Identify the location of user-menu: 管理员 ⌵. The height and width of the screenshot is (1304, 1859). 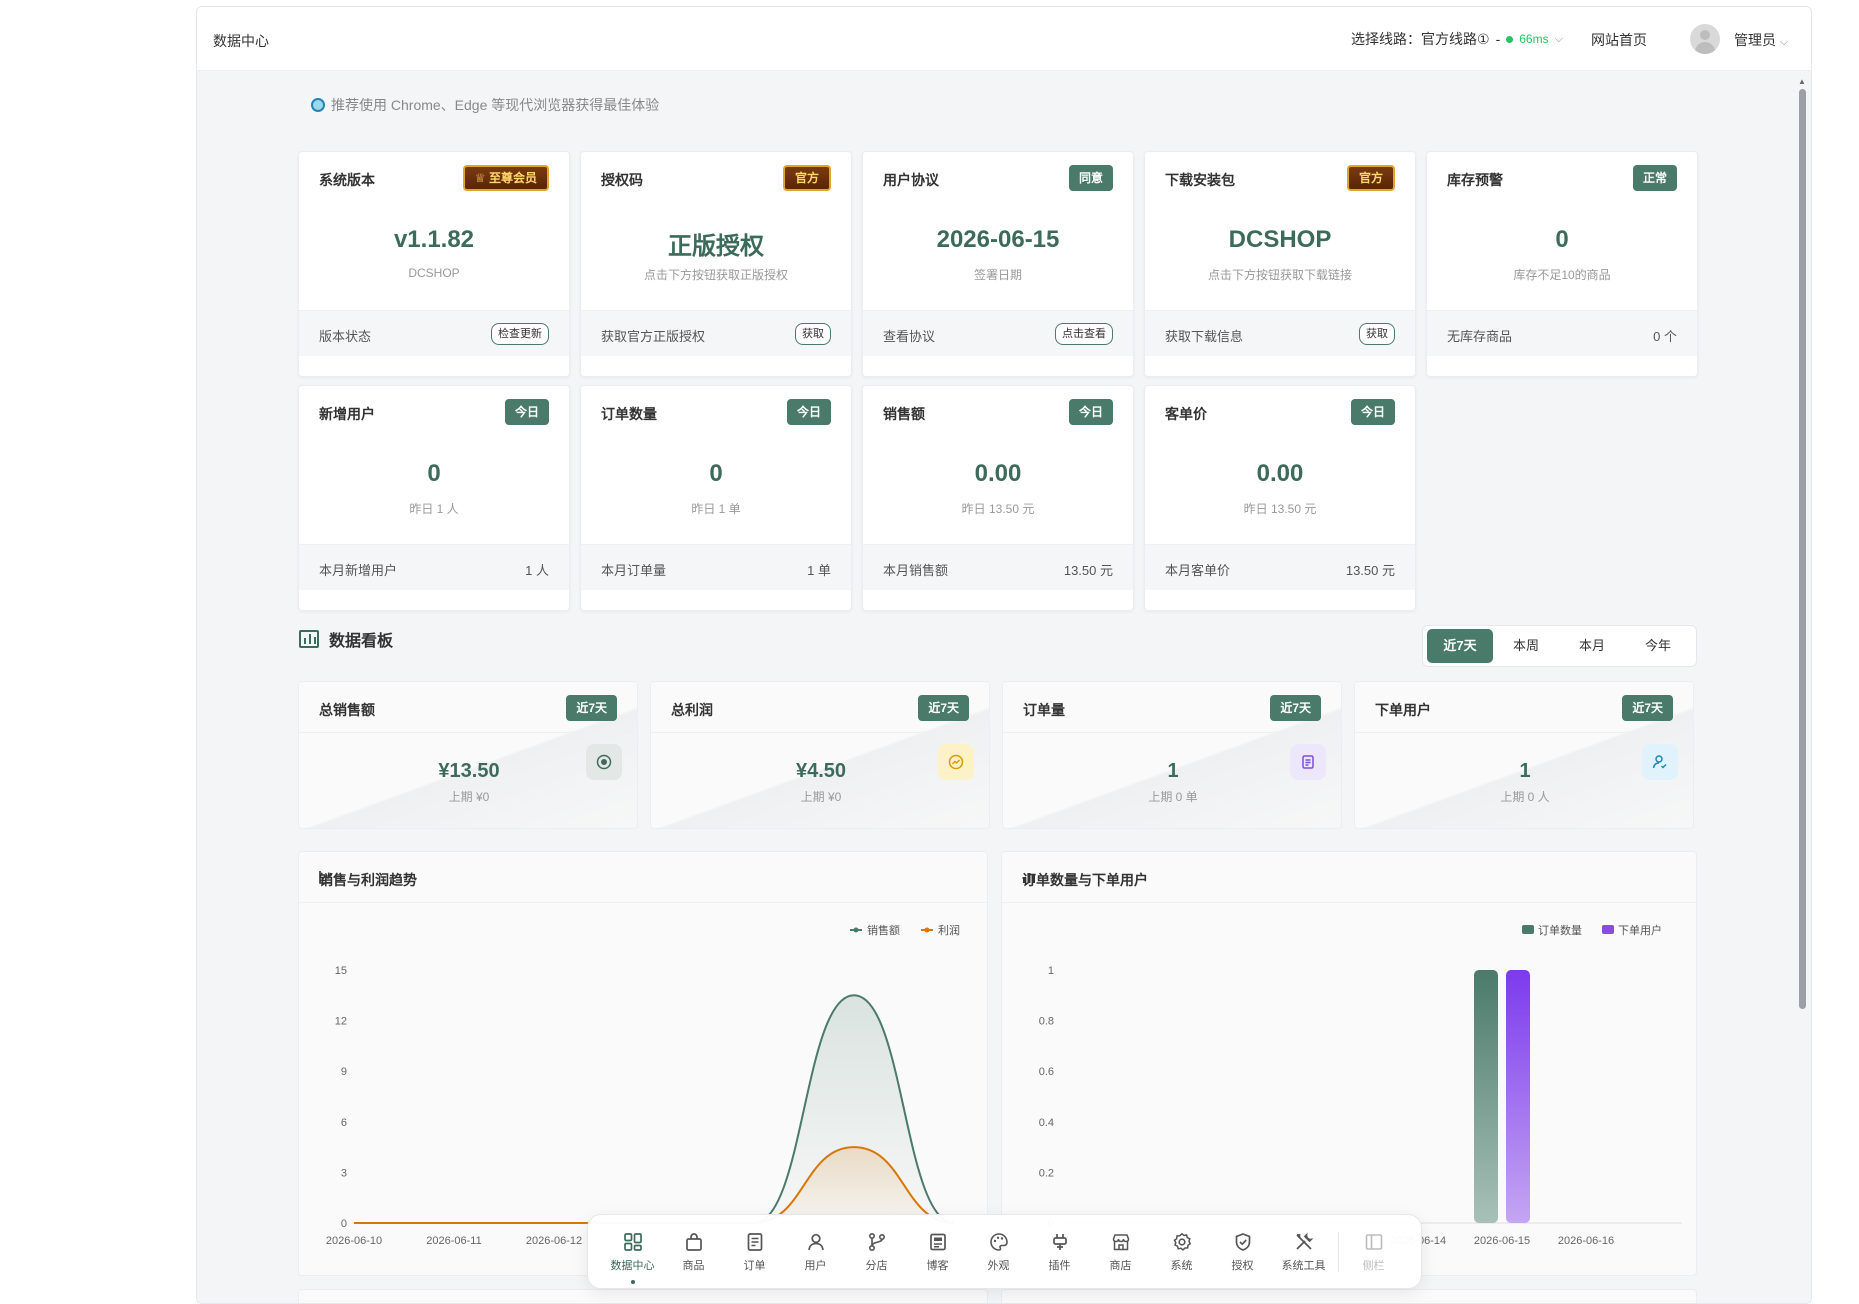
(1761, 40).